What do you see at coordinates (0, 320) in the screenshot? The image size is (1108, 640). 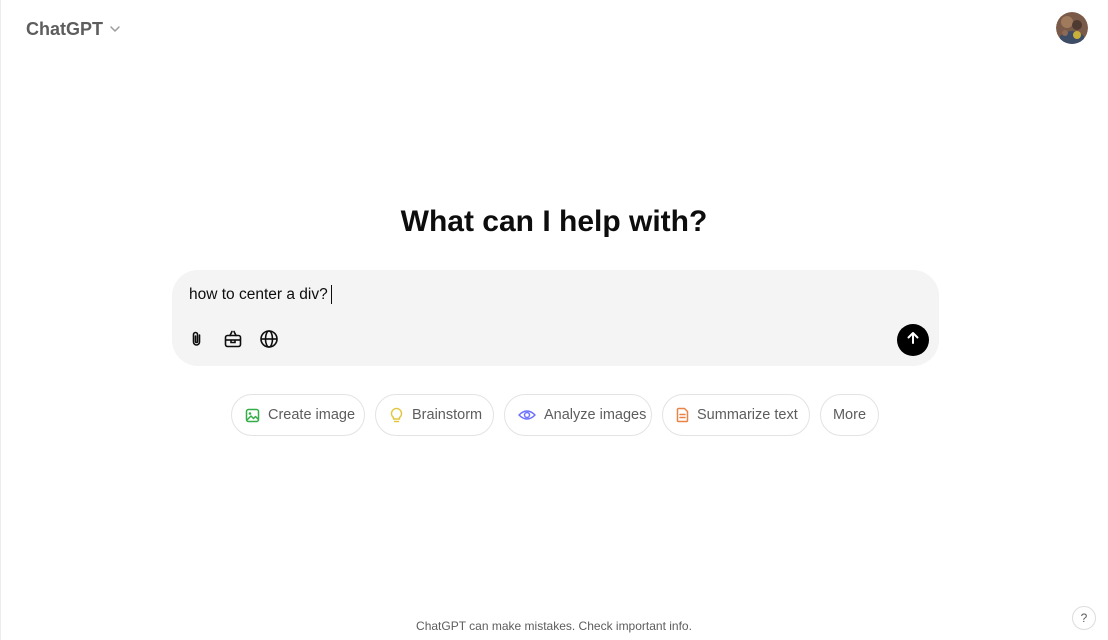 I see `sidebar-edge` at bounding box center [0, 320].